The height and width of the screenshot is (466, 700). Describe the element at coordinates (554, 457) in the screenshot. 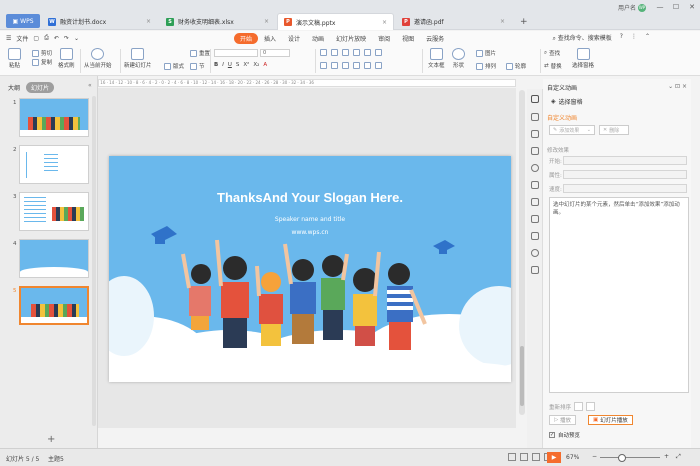

I see `play-slideshow-button: ▶` at that location.